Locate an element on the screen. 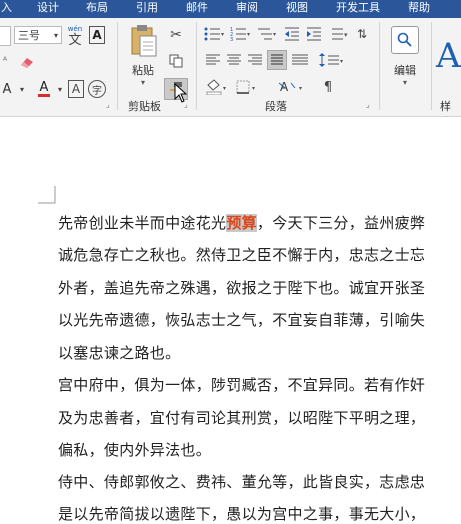 The width and height of the screenshot is (461, 524). font-size-dropdown: 三号 ▾ is located at coordinates (38, 35).